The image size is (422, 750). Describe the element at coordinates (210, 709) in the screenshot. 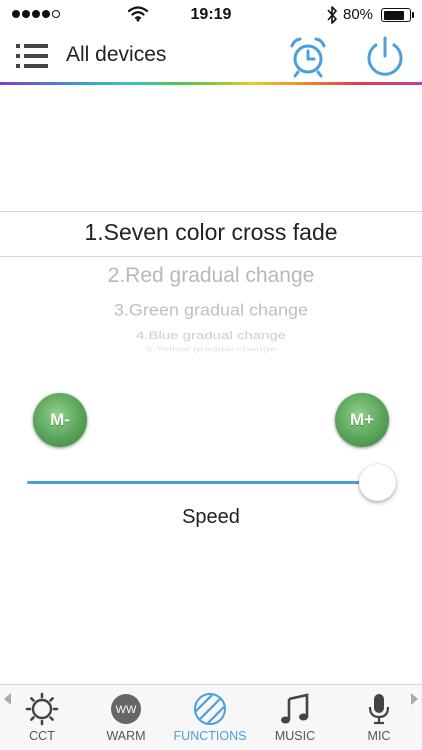

I see `striped-circle-icon` at that location.